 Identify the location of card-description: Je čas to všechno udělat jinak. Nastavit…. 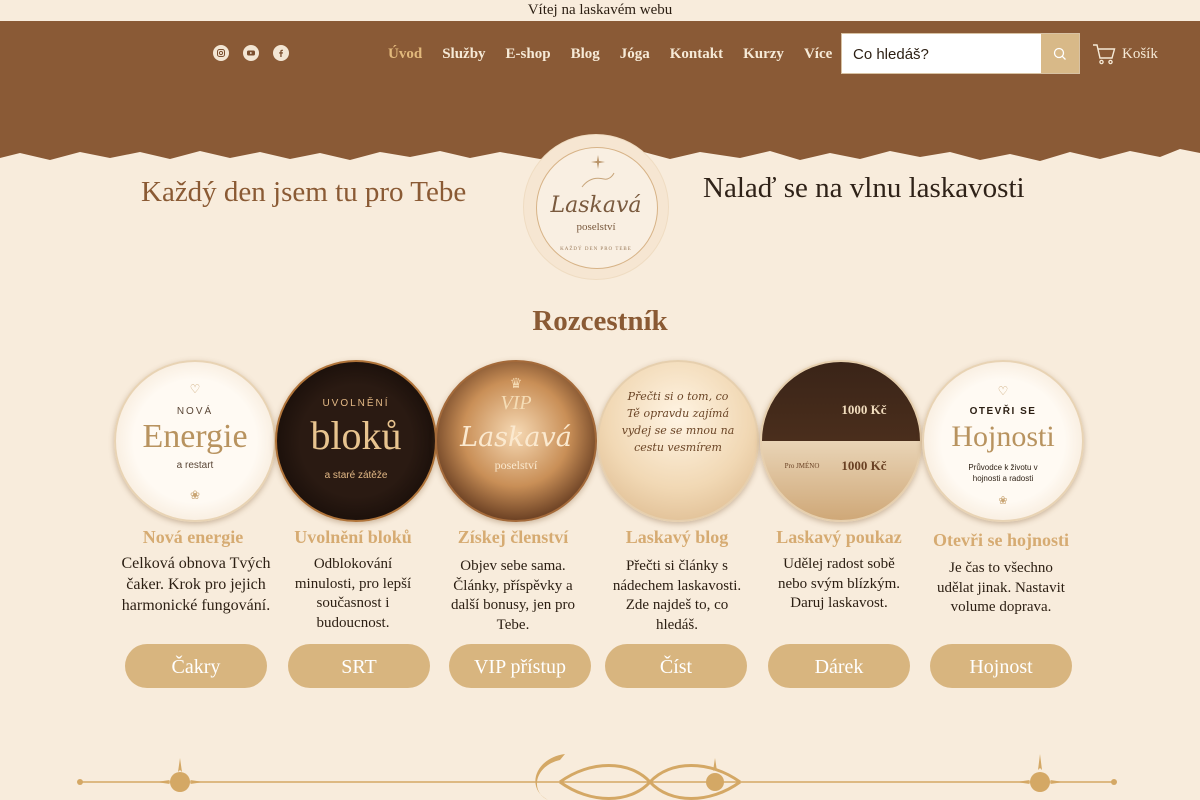
(1001, 587).